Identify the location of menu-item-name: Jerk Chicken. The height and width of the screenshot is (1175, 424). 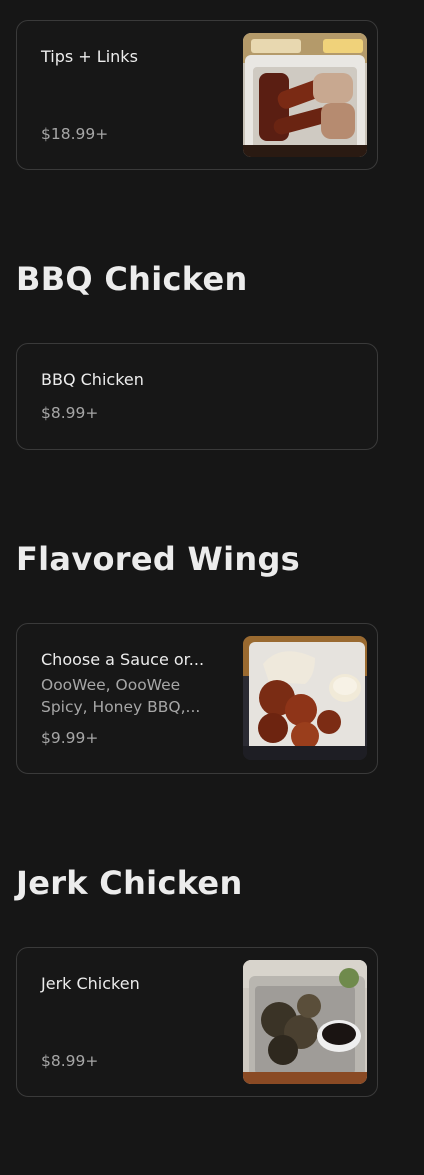
(90, 983).